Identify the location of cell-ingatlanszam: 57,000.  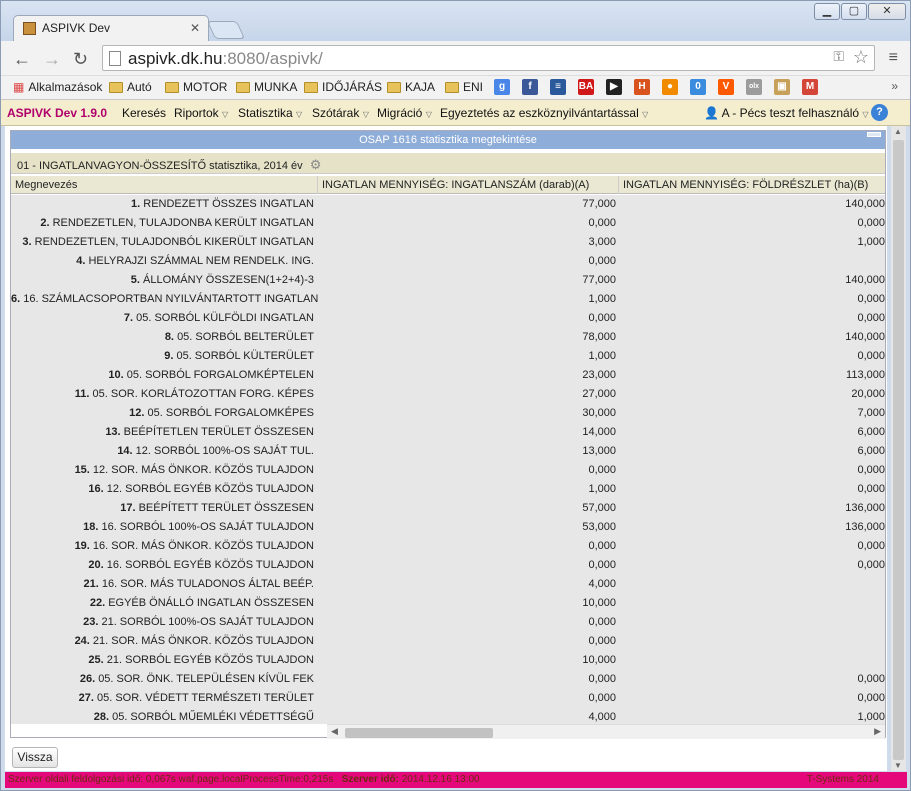
(599, 508).